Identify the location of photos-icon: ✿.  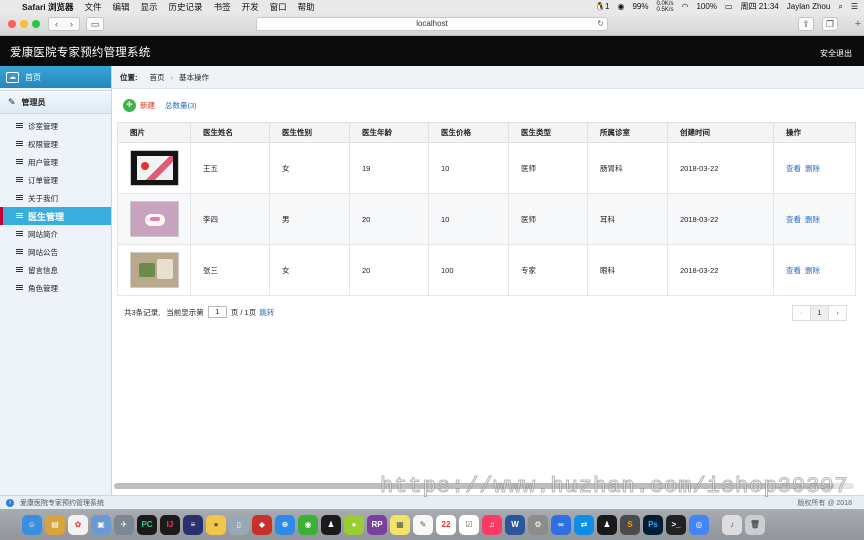
(78, 524).